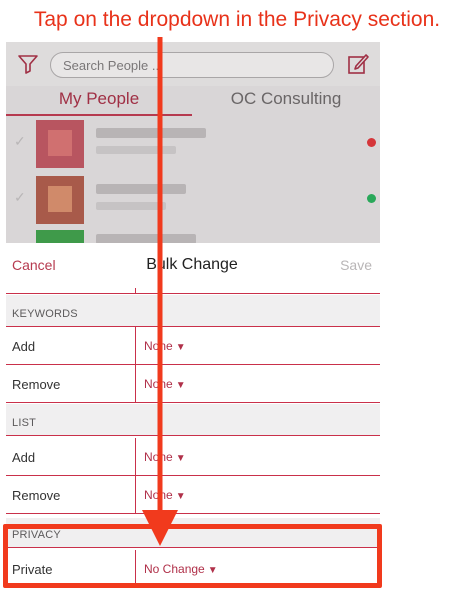 Image resolution: width=474 pixels, height=600 pixels. What do you see at coordinates (286, 101) in the screenshot?
I see `tab-oc-consulting: OC Consulting` at bounding box center [286, 101].